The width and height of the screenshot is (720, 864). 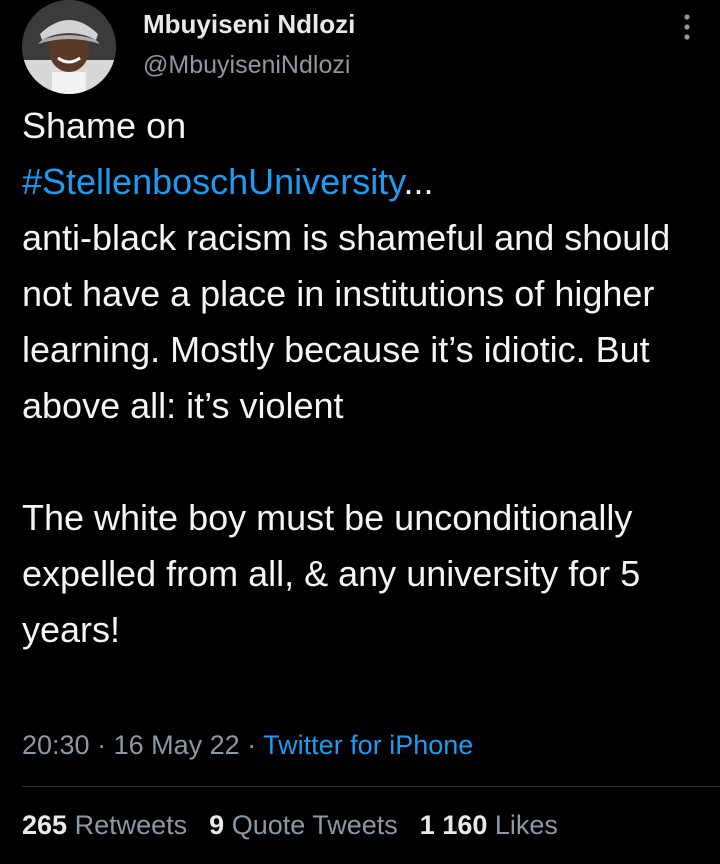 What do you see at coordinates (56, 745) in the screenshot?
I see `tweet-time: 20:30` at bounding box center [56, 745].